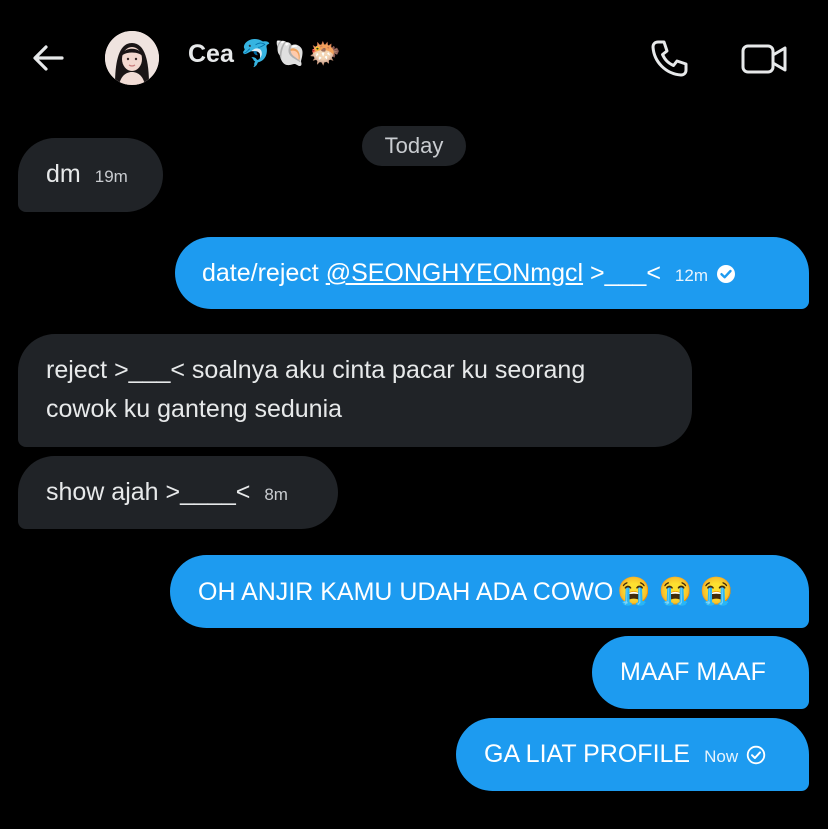 This screenshot has height=829, width=828. I want to click on read-check-icon, so click(726, 274).